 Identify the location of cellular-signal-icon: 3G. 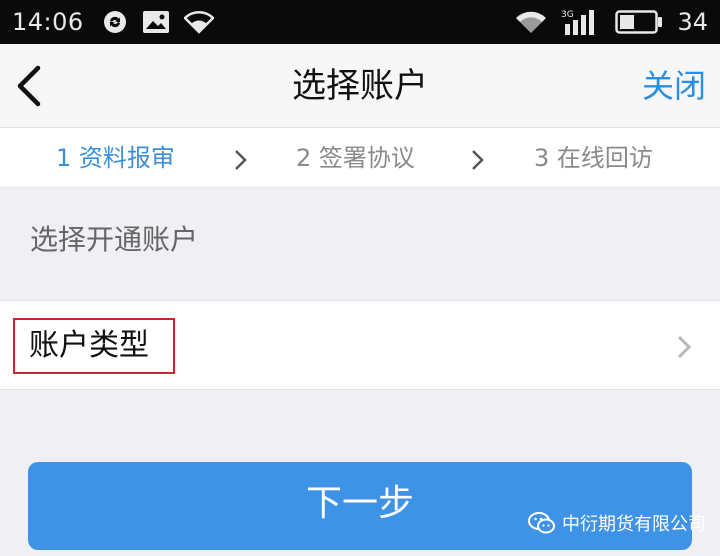
(578, 22).